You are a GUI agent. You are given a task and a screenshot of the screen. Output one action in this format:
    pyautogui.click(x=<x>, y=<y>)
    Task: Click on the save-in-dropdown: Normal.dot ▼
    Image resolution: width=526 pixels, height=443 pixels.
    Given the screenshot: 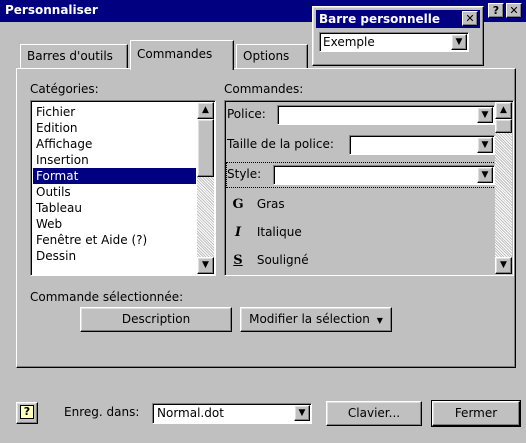 What is the action you would take?
    pyautogui.click(x=232, y=413)
    